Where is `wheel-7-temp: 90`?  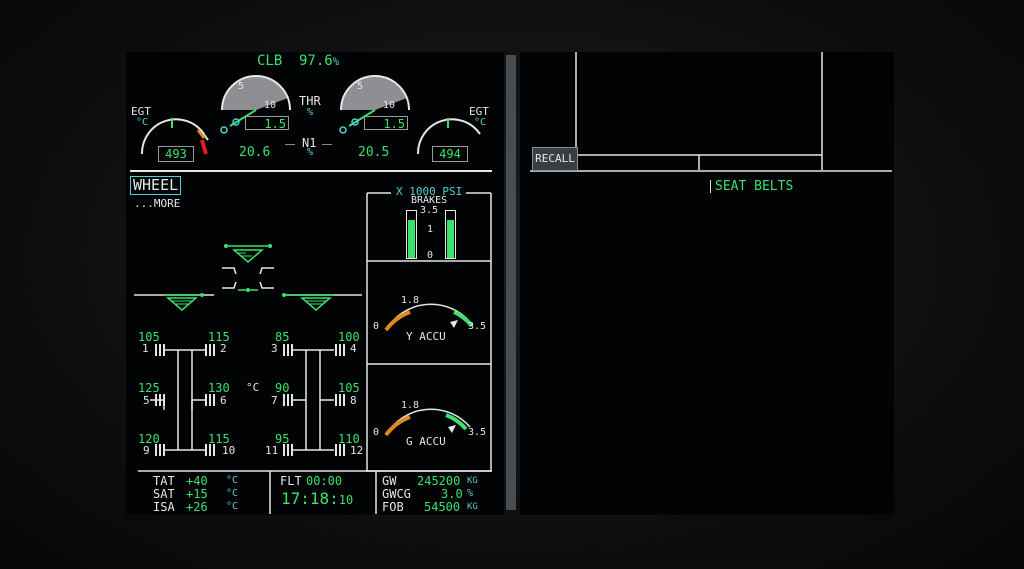 wheel-7-temp: 90 is located at coordinates (282, 388).